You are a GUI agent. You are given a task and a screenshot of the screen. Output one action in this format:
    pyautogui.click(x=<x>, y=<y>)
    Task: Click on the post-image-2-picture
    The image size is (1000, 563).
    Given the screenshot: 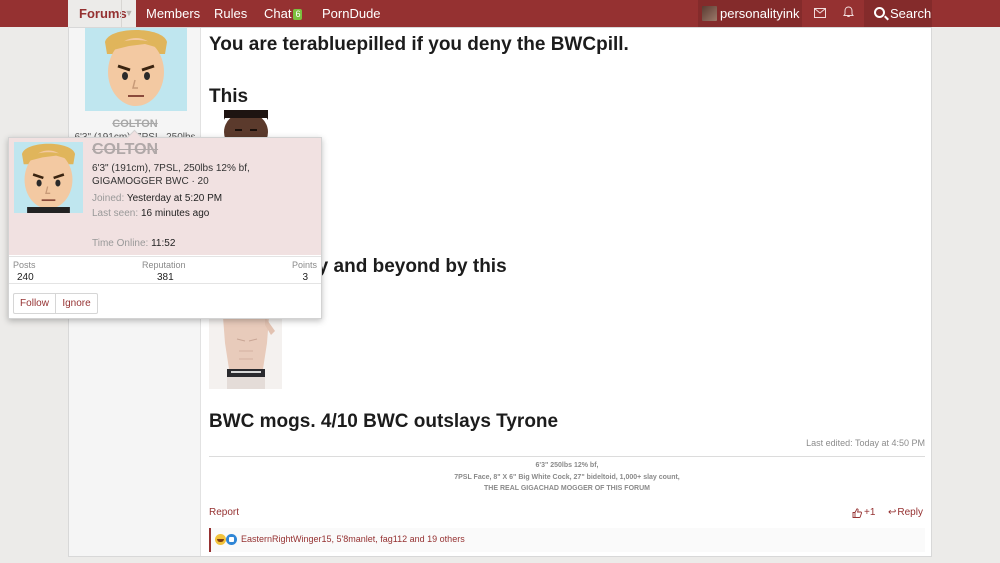 What is the action you would take?
    pyautogui.click(x=245, y=353)
    